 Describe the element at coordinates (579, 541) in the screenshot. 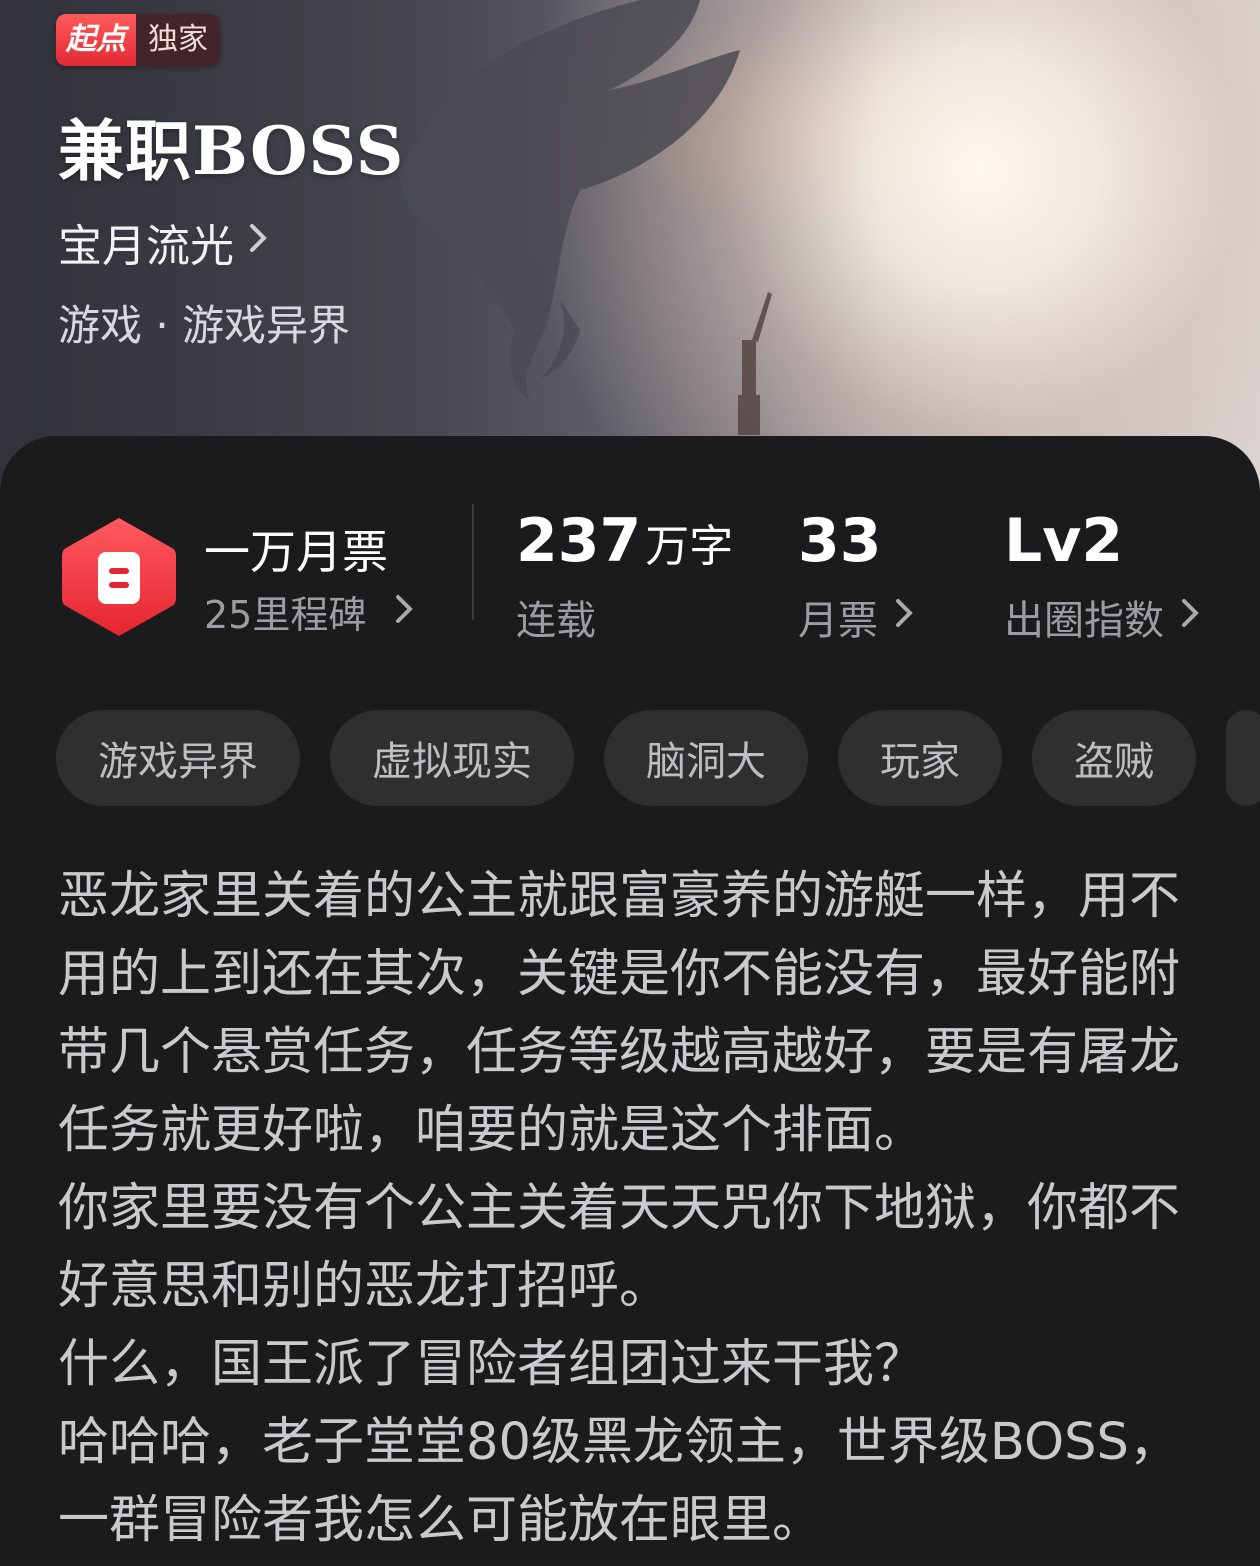

I see `word-count-value: 237` at that location.